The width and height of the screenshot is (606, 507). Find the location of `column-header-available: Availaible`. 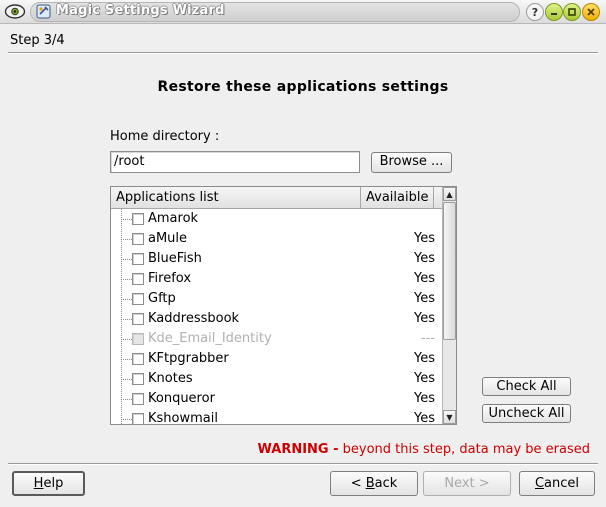

column-header-available: Availaible is located at coordinates (397, 197).